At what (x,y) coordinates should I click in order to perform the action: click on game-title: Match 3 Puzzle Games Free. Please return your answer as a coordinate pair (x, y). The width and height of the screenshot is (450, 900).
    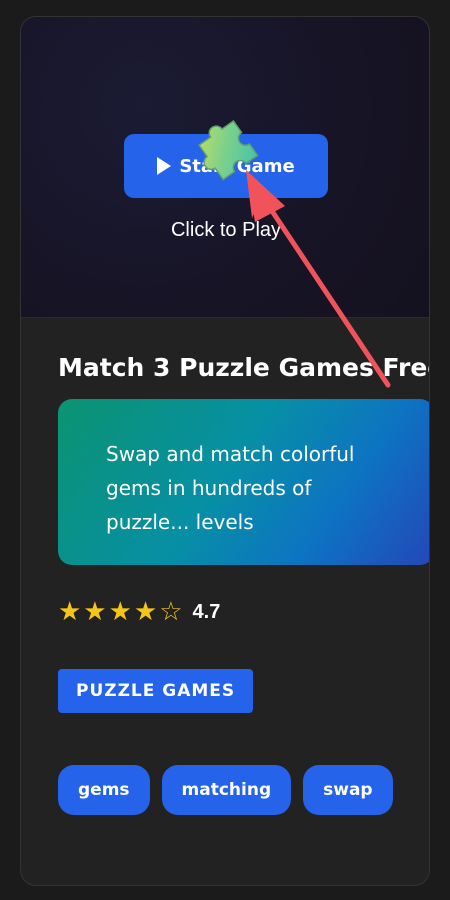
    Looking at the image, I should click on (244, 367).